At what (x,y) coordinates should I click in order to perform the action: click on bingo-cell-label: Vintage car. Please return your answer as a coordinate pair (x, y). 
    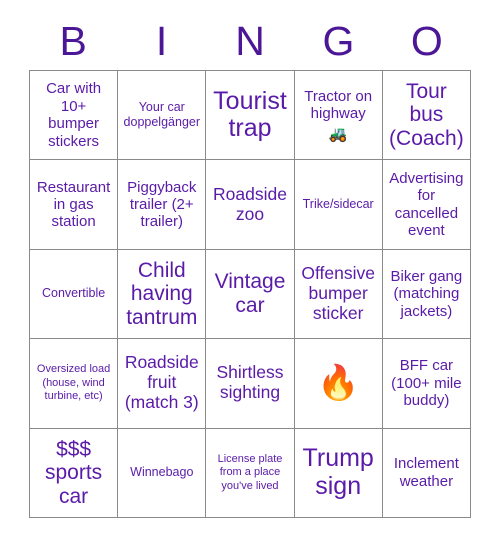
    Looking at the image, I should click on (250, 293).